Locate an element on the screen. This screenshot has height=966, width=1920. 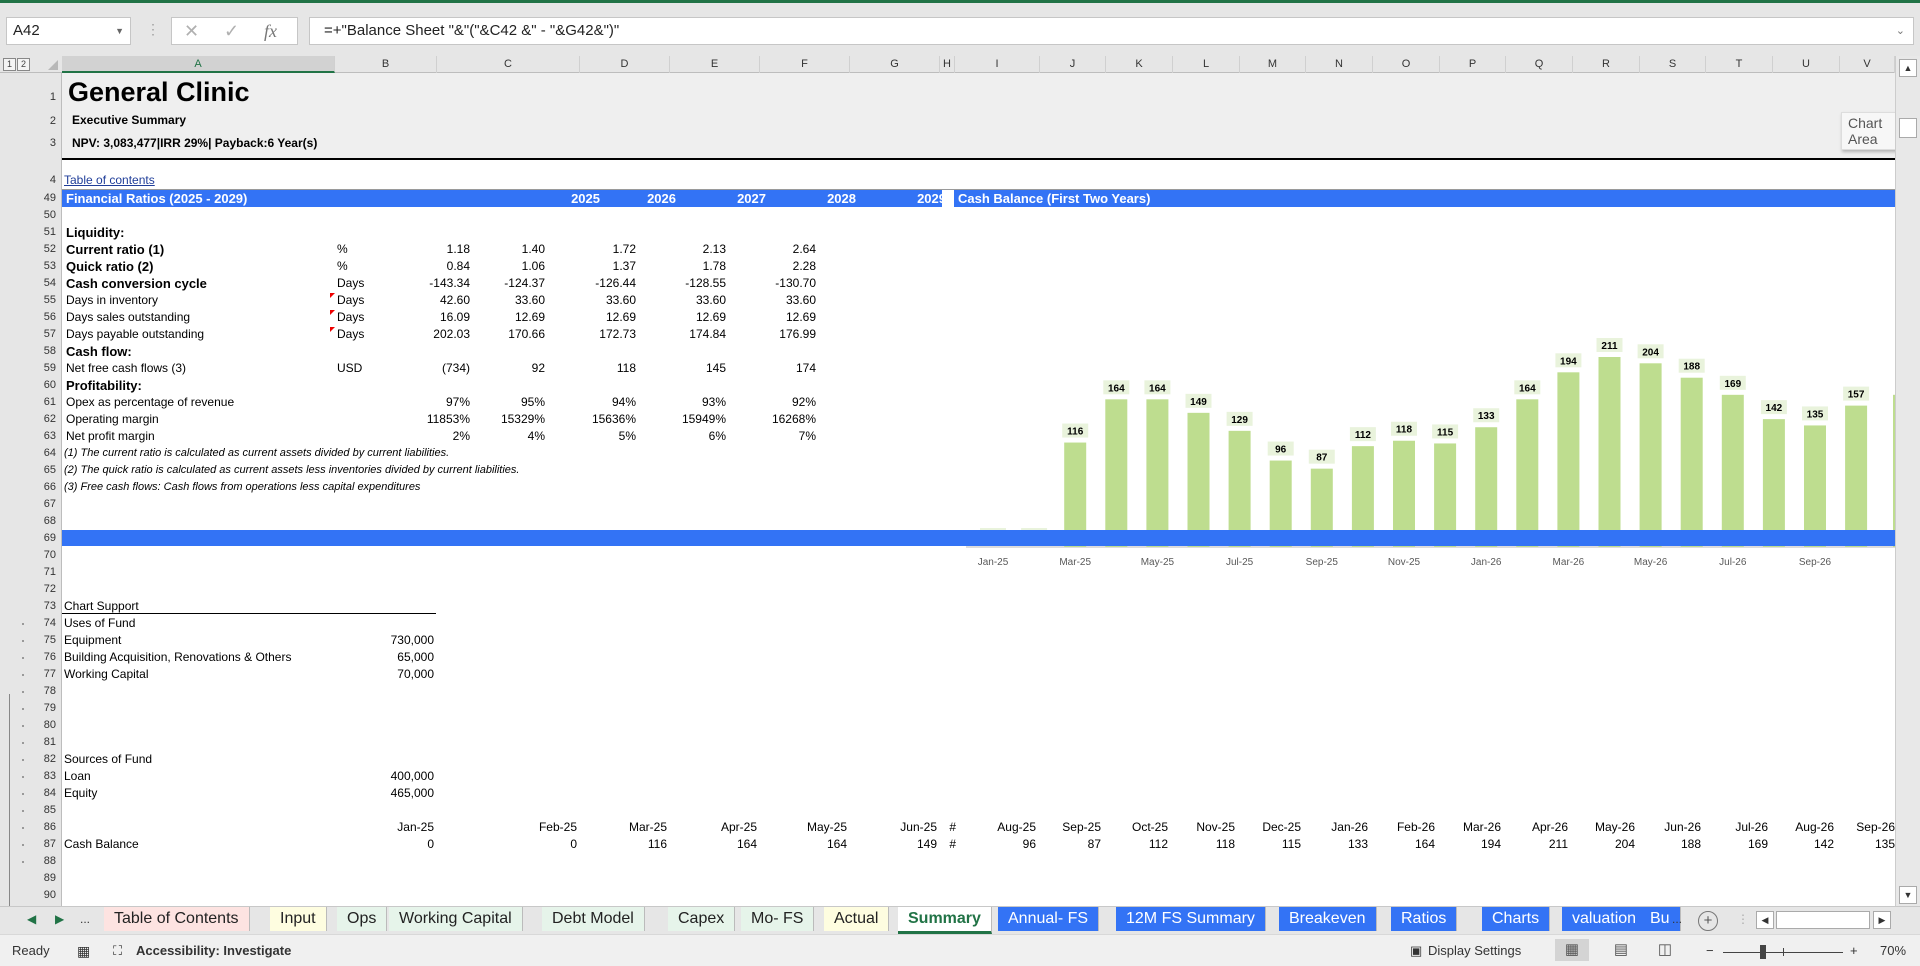
row-number: 74 is located at coordinates (42, 623).